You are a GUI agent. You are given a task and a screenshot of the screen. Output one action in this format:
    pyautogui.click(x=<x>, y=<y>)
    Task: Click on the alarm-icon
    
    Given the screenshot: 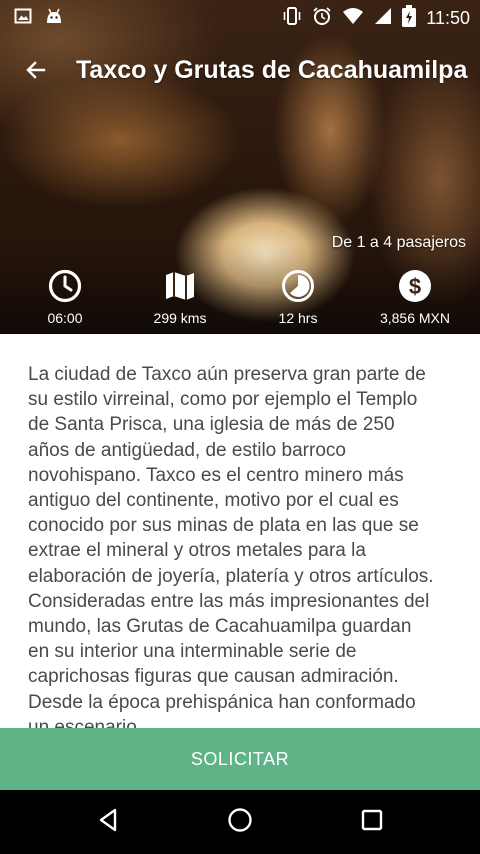 What is the action you would take?
    pyautogui.click(x=322, y=18)
    